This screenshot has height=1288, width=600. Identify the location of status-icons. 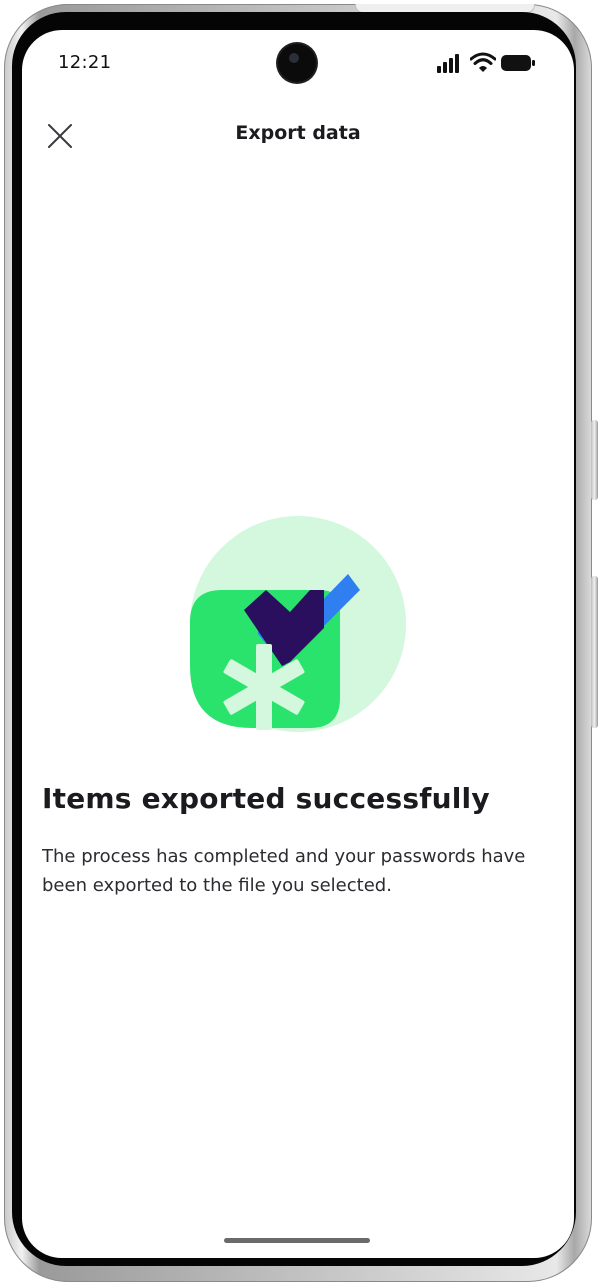
(486, 63).